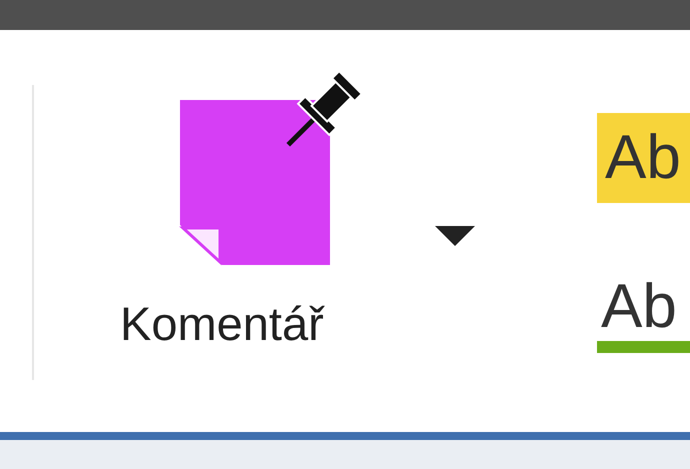 The height and width of the screenshot is (469, 690). I want to click on caret-icon, so click(455, 237).